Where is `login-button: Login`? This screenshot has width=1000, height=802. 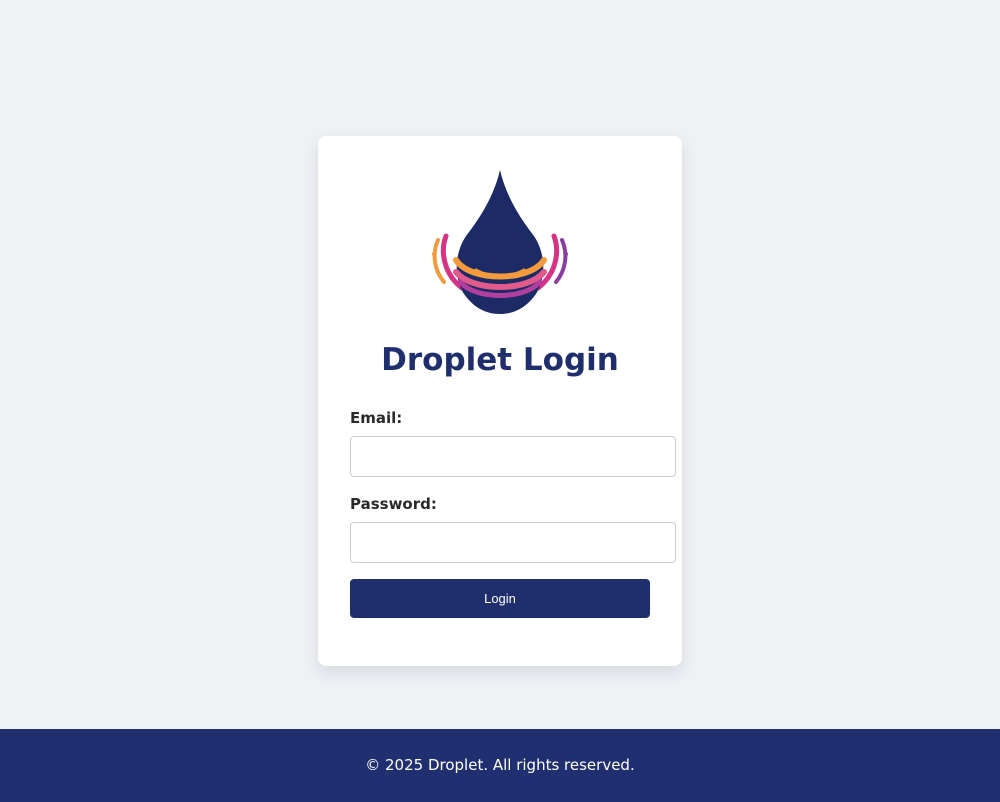
login-button: Login is located at coordinates (500, 598).